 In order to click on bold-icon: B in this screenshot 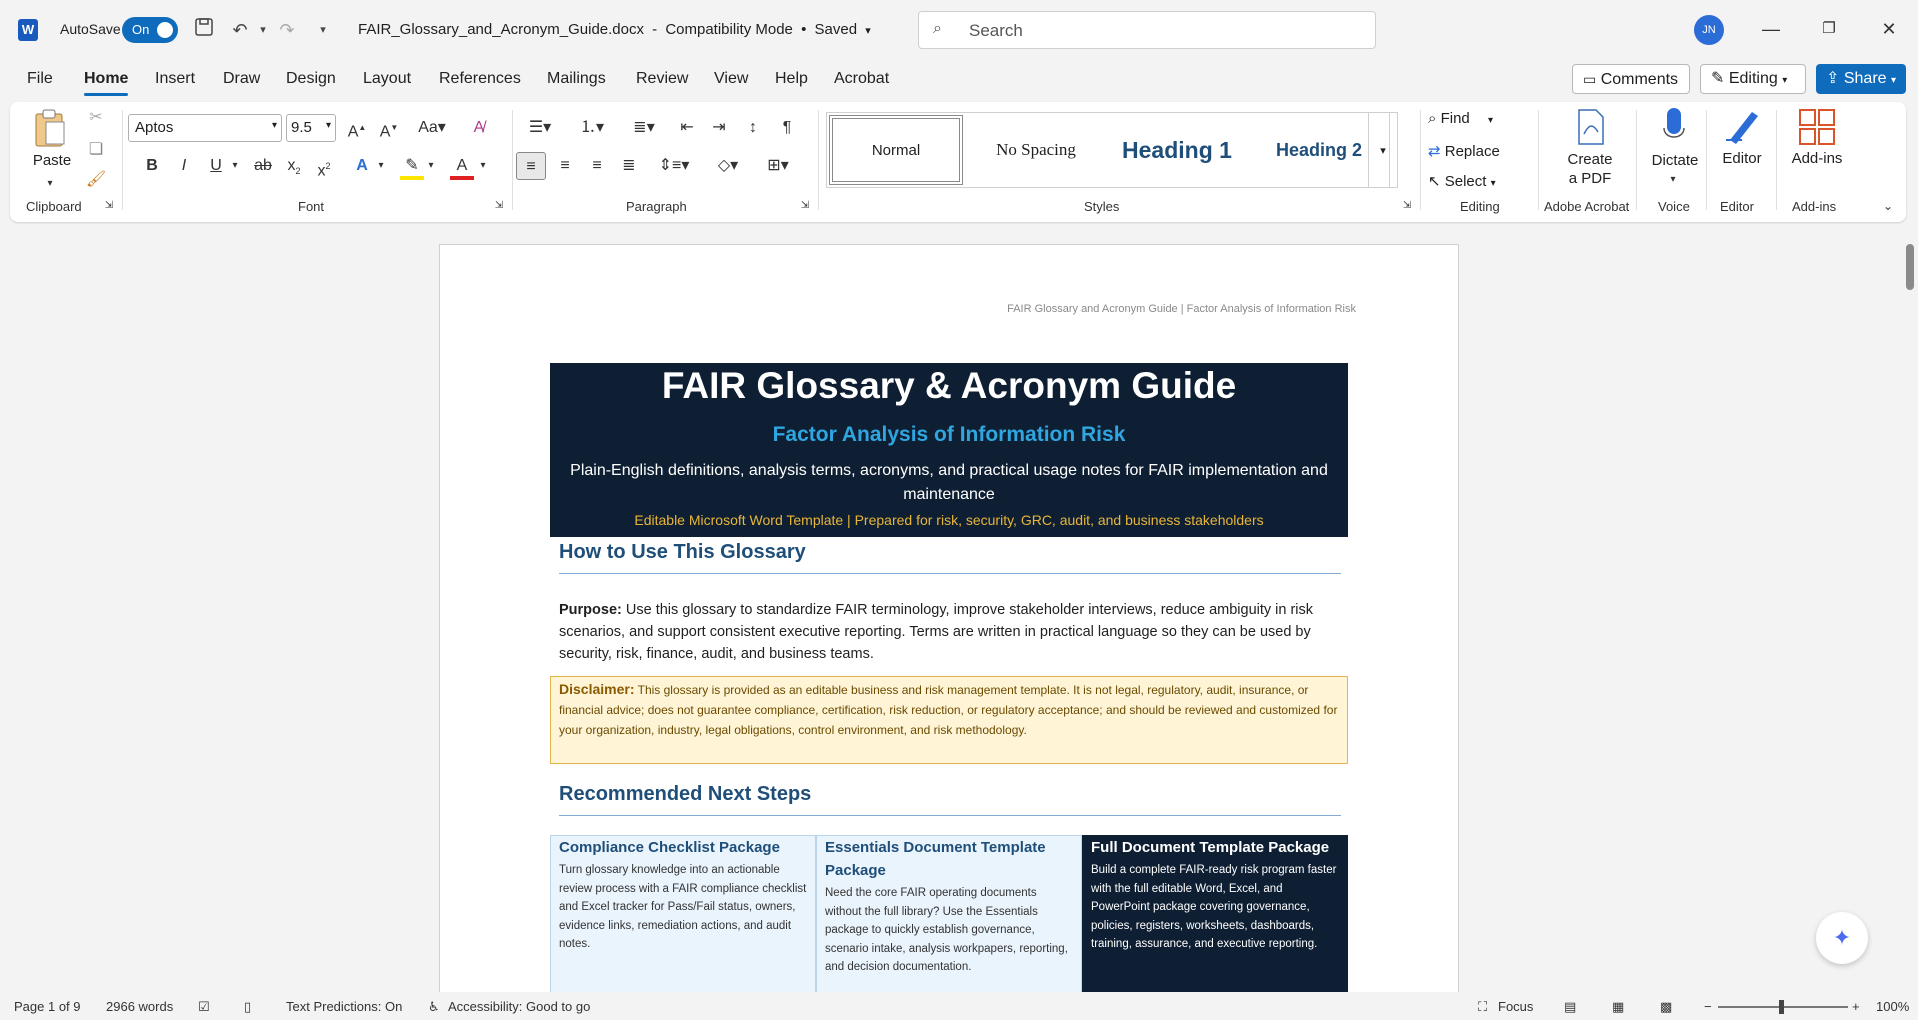, I will do `click(152, 166)`.